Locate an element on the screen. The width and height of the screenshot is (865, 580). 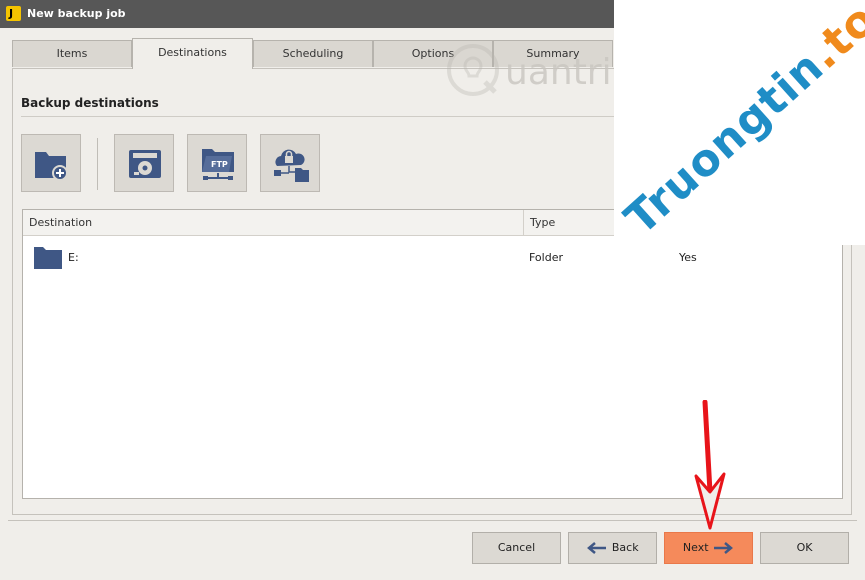
section-title: Backup destinations is located at coordinates (90, 103).